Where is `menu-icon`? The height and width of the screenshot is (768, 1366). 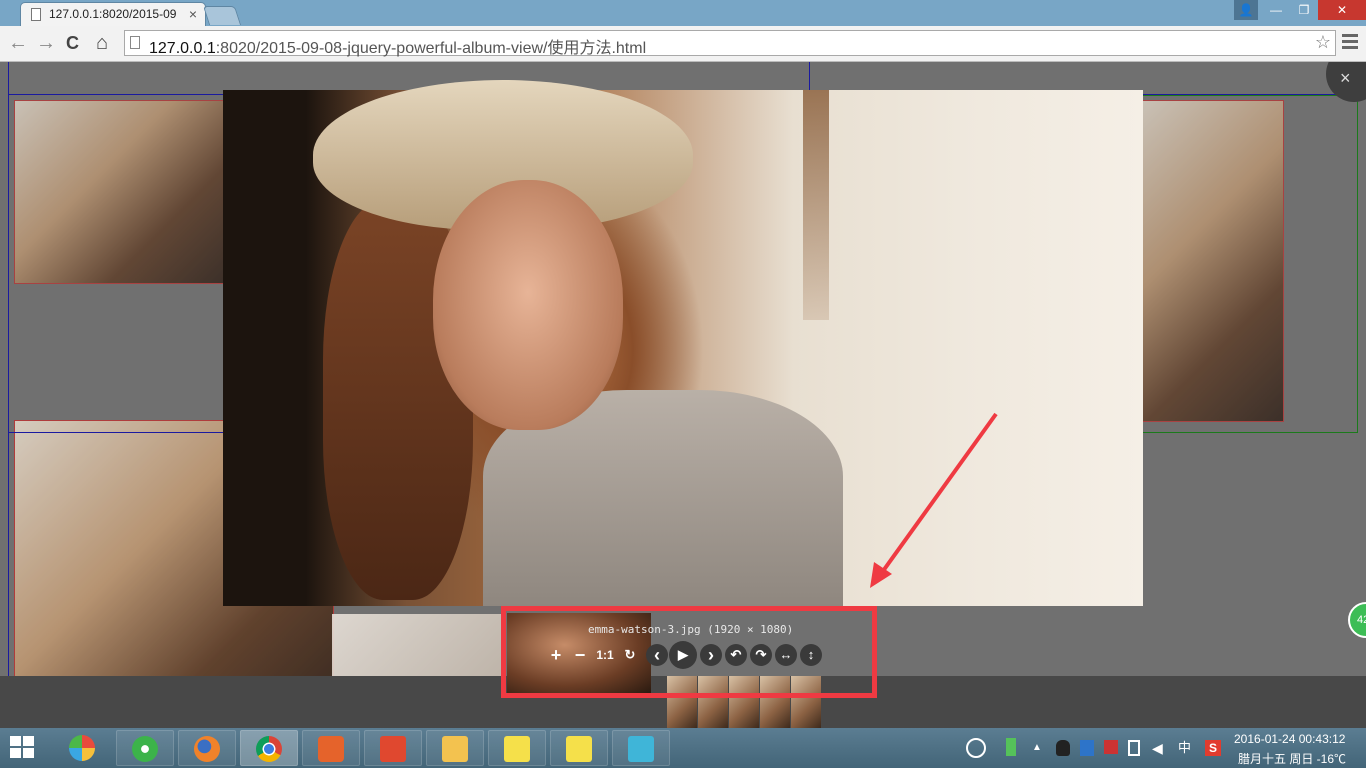 menu-icon is located at coordinates (1350, 43).